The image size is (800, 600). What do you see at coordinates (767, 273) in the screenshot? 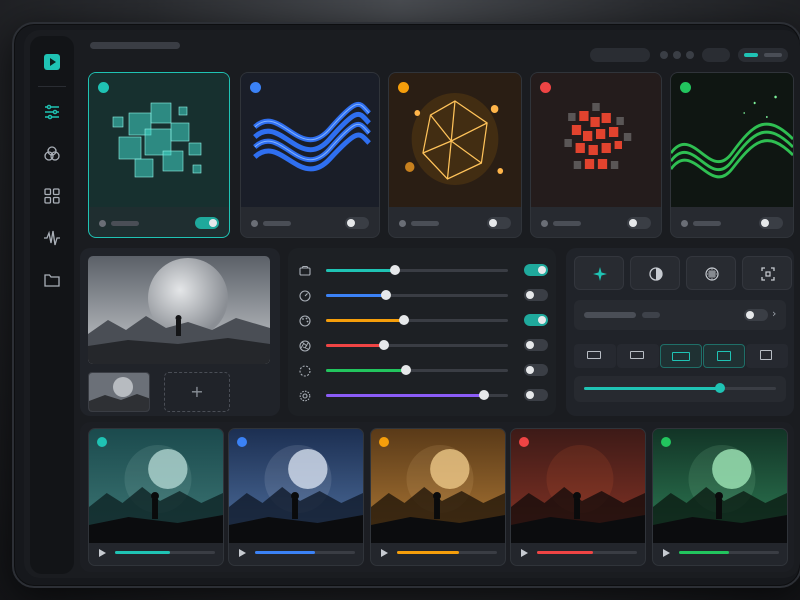
I see `mode-focus-button` at bounding box center [767, 273].